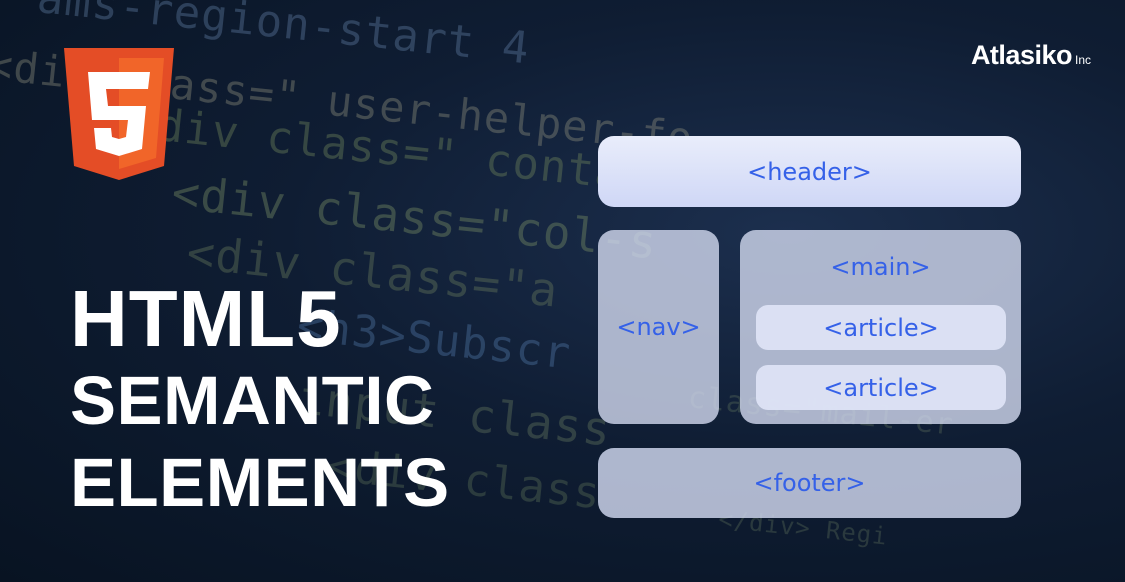  What do you see at coordinates (1021, 55) in the screenshot?
I see `brand-name: Atlasiko` at bounding box center [1021, 55].